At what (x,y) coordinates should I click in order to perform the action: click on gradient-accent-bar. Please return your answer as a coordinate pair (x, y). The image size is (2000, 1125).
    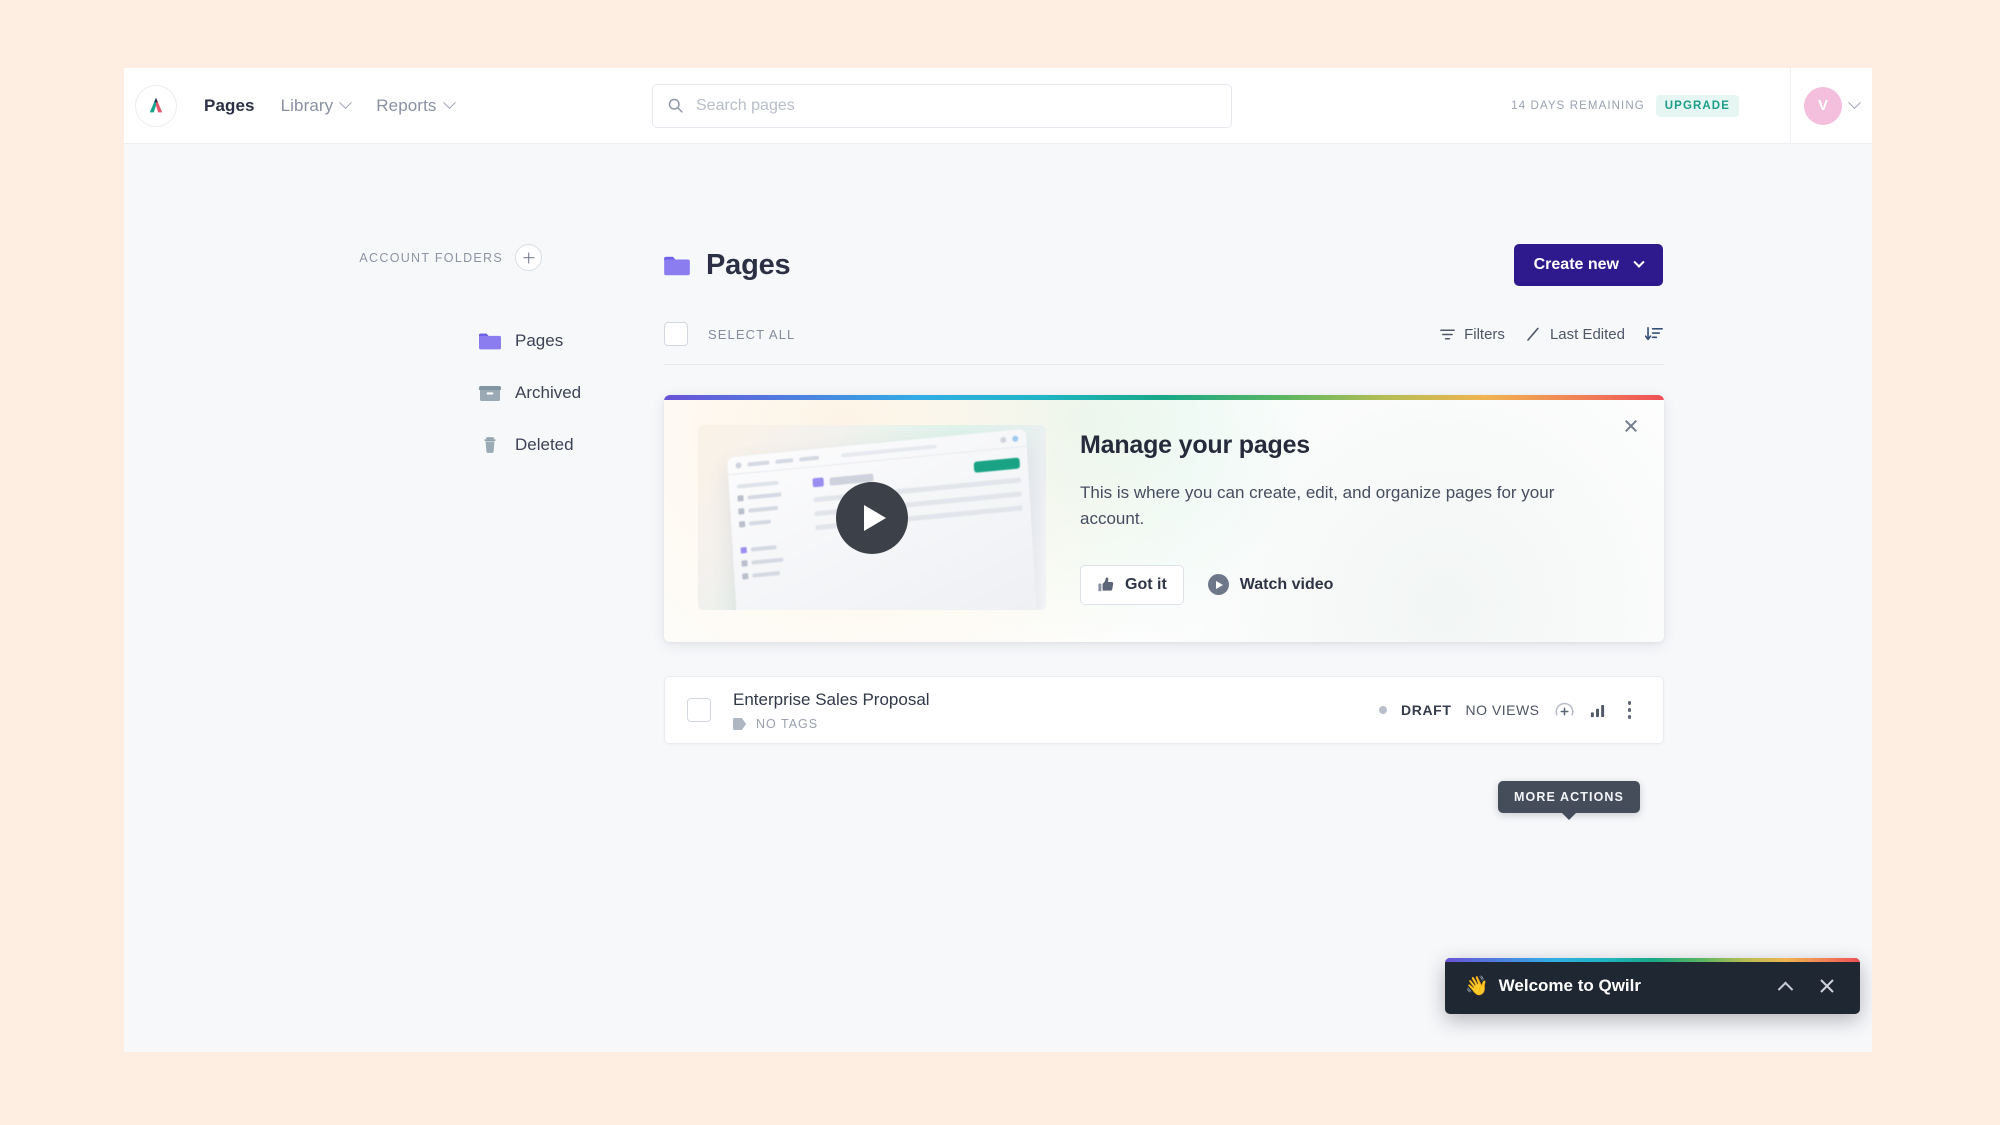
    Looking at the image, I should click on (1164, 397).